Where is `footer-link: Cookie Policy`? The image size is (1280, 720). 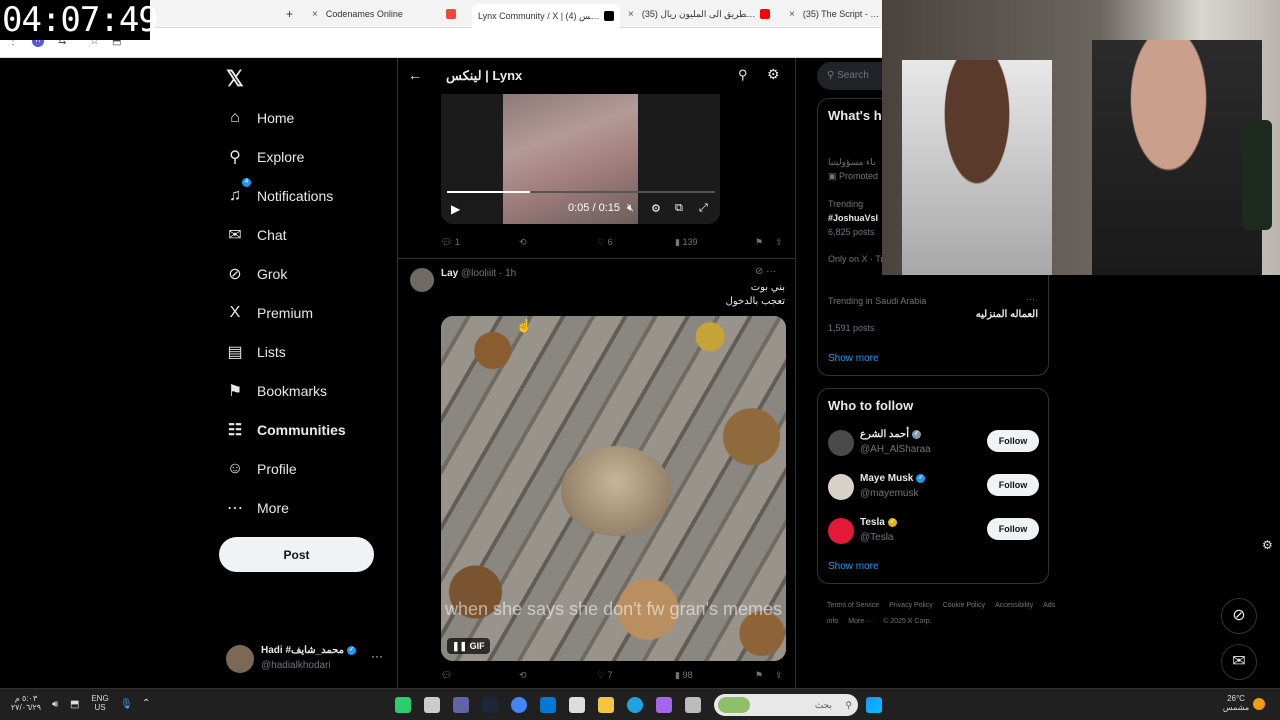
footer-link: Cookie Policy is located at coordinates (964, 605).